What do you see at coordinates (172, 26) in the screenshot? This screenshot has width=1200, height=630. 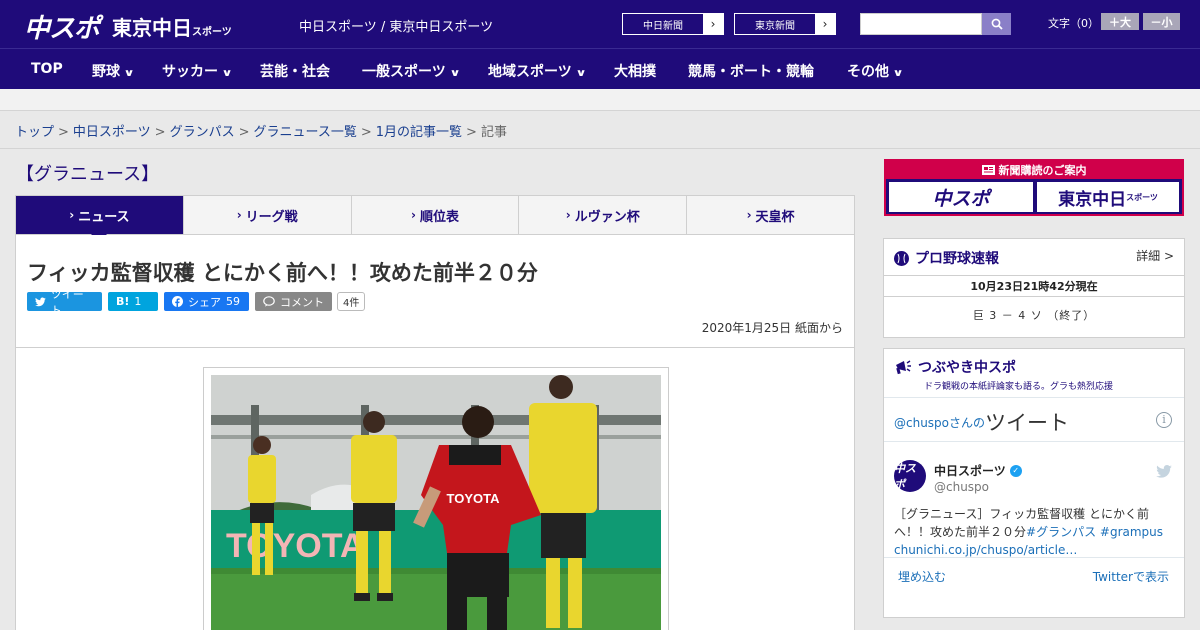 I see `tokyo-chunichi-logo: 東京中日スポーツ` at bounding box center [172, 26].